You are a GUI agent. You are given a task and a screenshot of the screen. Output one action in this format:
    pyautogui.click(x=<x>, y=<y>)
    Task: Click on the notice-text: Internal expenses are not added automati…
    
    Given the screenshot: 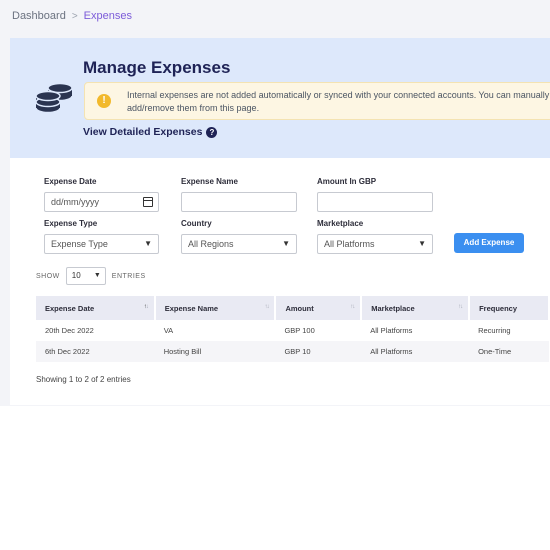 What is the action you would take?
    pyautogui.click(x=338, y=101)
    